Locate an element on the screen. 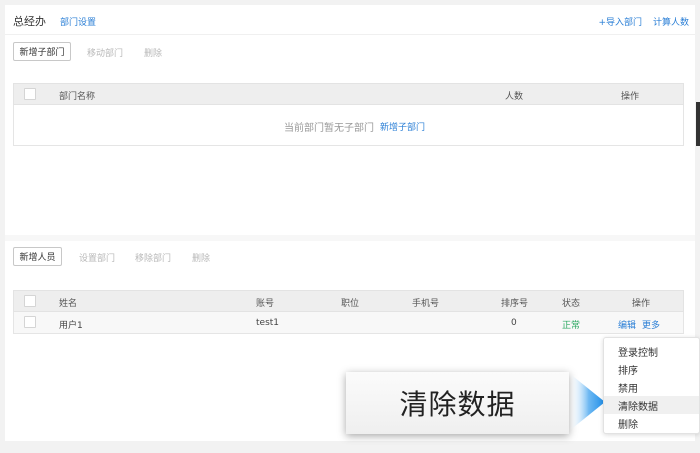 This screenshot has height=453, width=700. menu-item-delete: 删除 is located at coordinates (651, 423).